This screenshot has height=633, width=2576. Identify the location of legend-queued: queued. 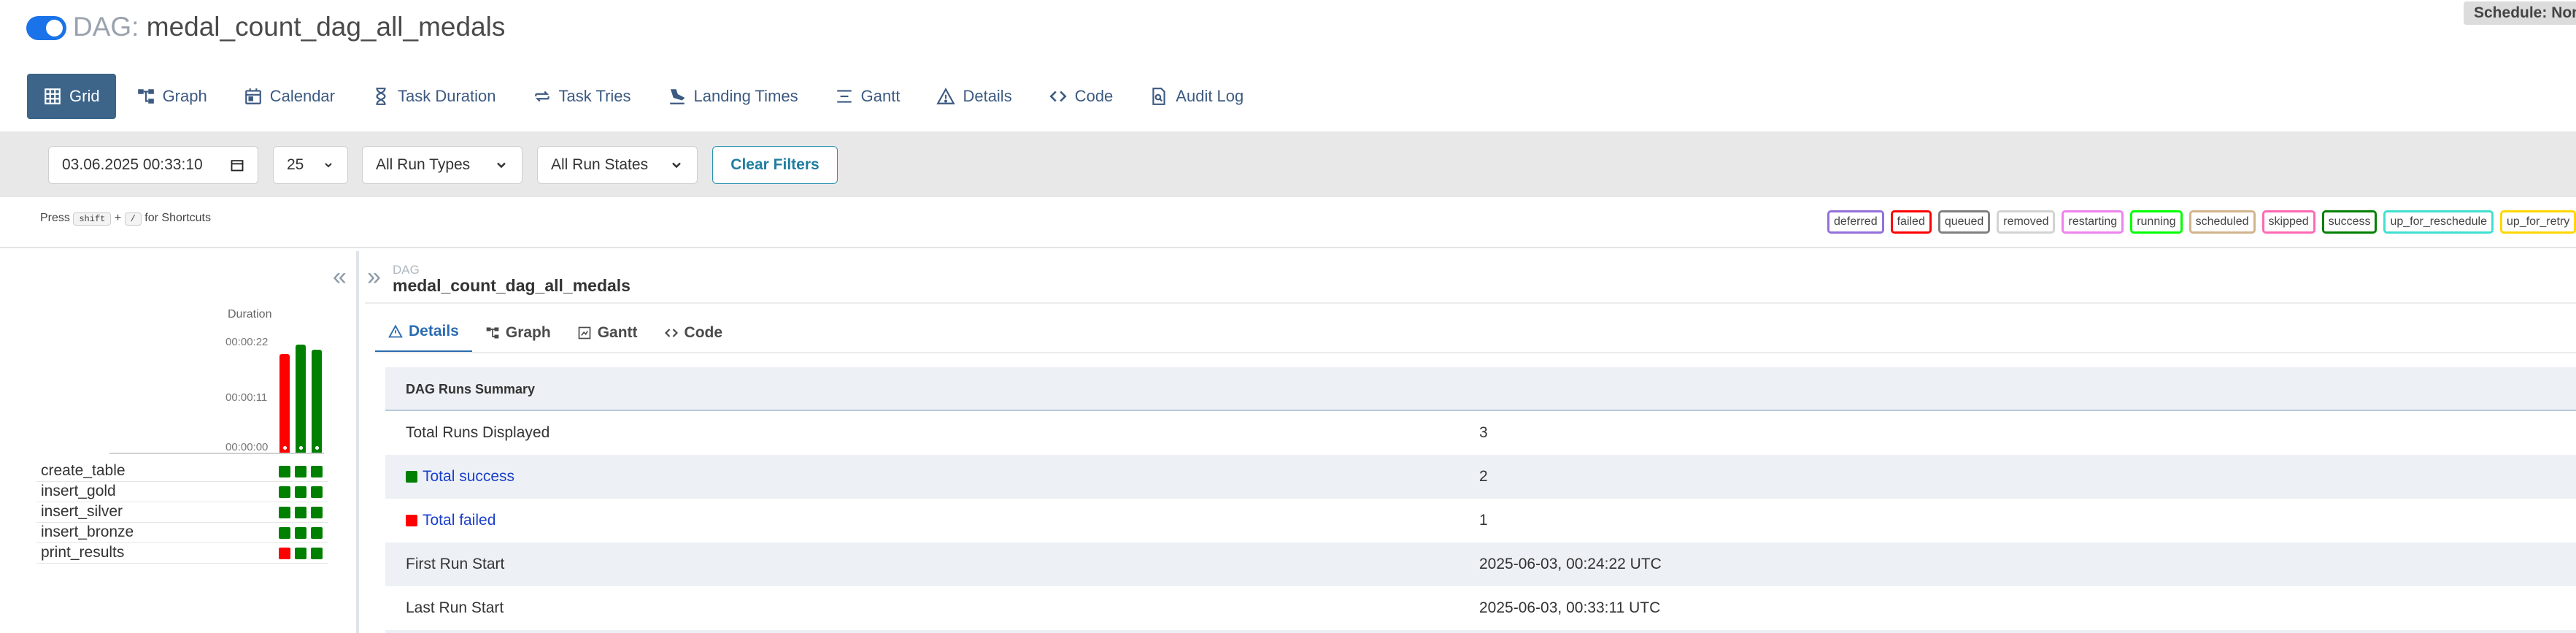
(1964, 222).